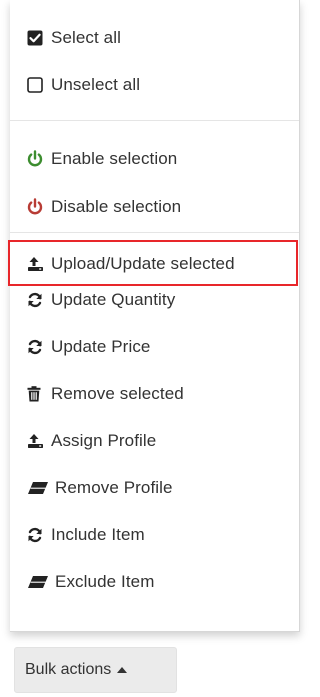  I want to click on menu-item-label: Update Quantity, so click(113, 299).